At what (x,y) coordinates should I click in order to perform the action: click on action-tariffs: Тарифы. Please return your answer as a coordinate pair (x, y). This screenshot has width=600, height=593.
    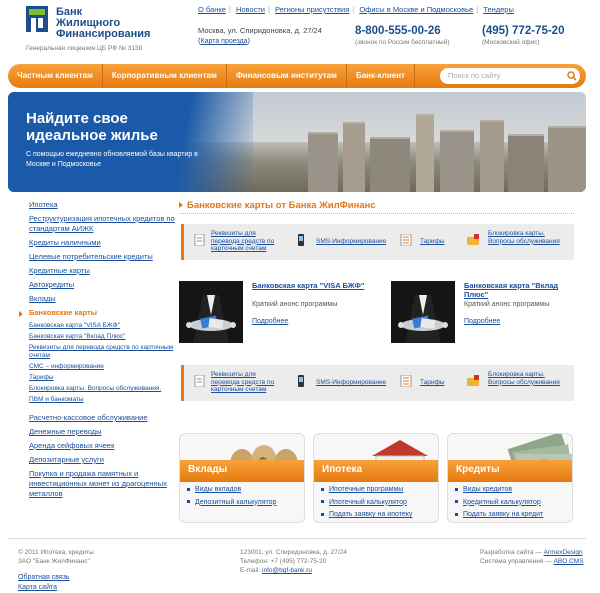
    Looking at the image, I should click on (432, 242).